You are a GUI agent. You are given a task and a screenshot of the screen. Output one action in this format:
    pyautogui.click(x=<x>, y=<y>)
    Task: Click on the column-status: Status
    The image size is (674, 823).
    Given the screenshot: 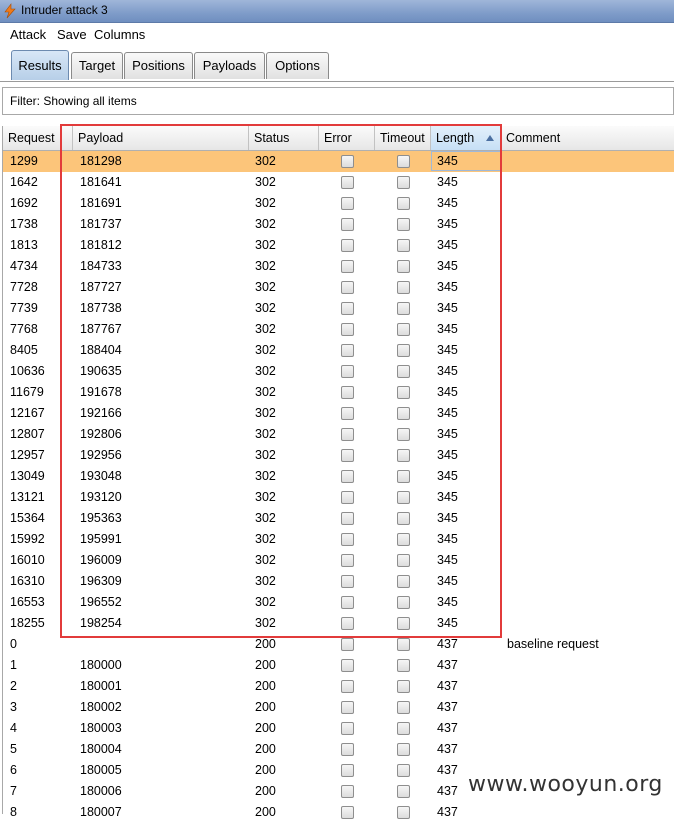 What is the action you would take?
    pyautogui.click(x=284, y=138)
    